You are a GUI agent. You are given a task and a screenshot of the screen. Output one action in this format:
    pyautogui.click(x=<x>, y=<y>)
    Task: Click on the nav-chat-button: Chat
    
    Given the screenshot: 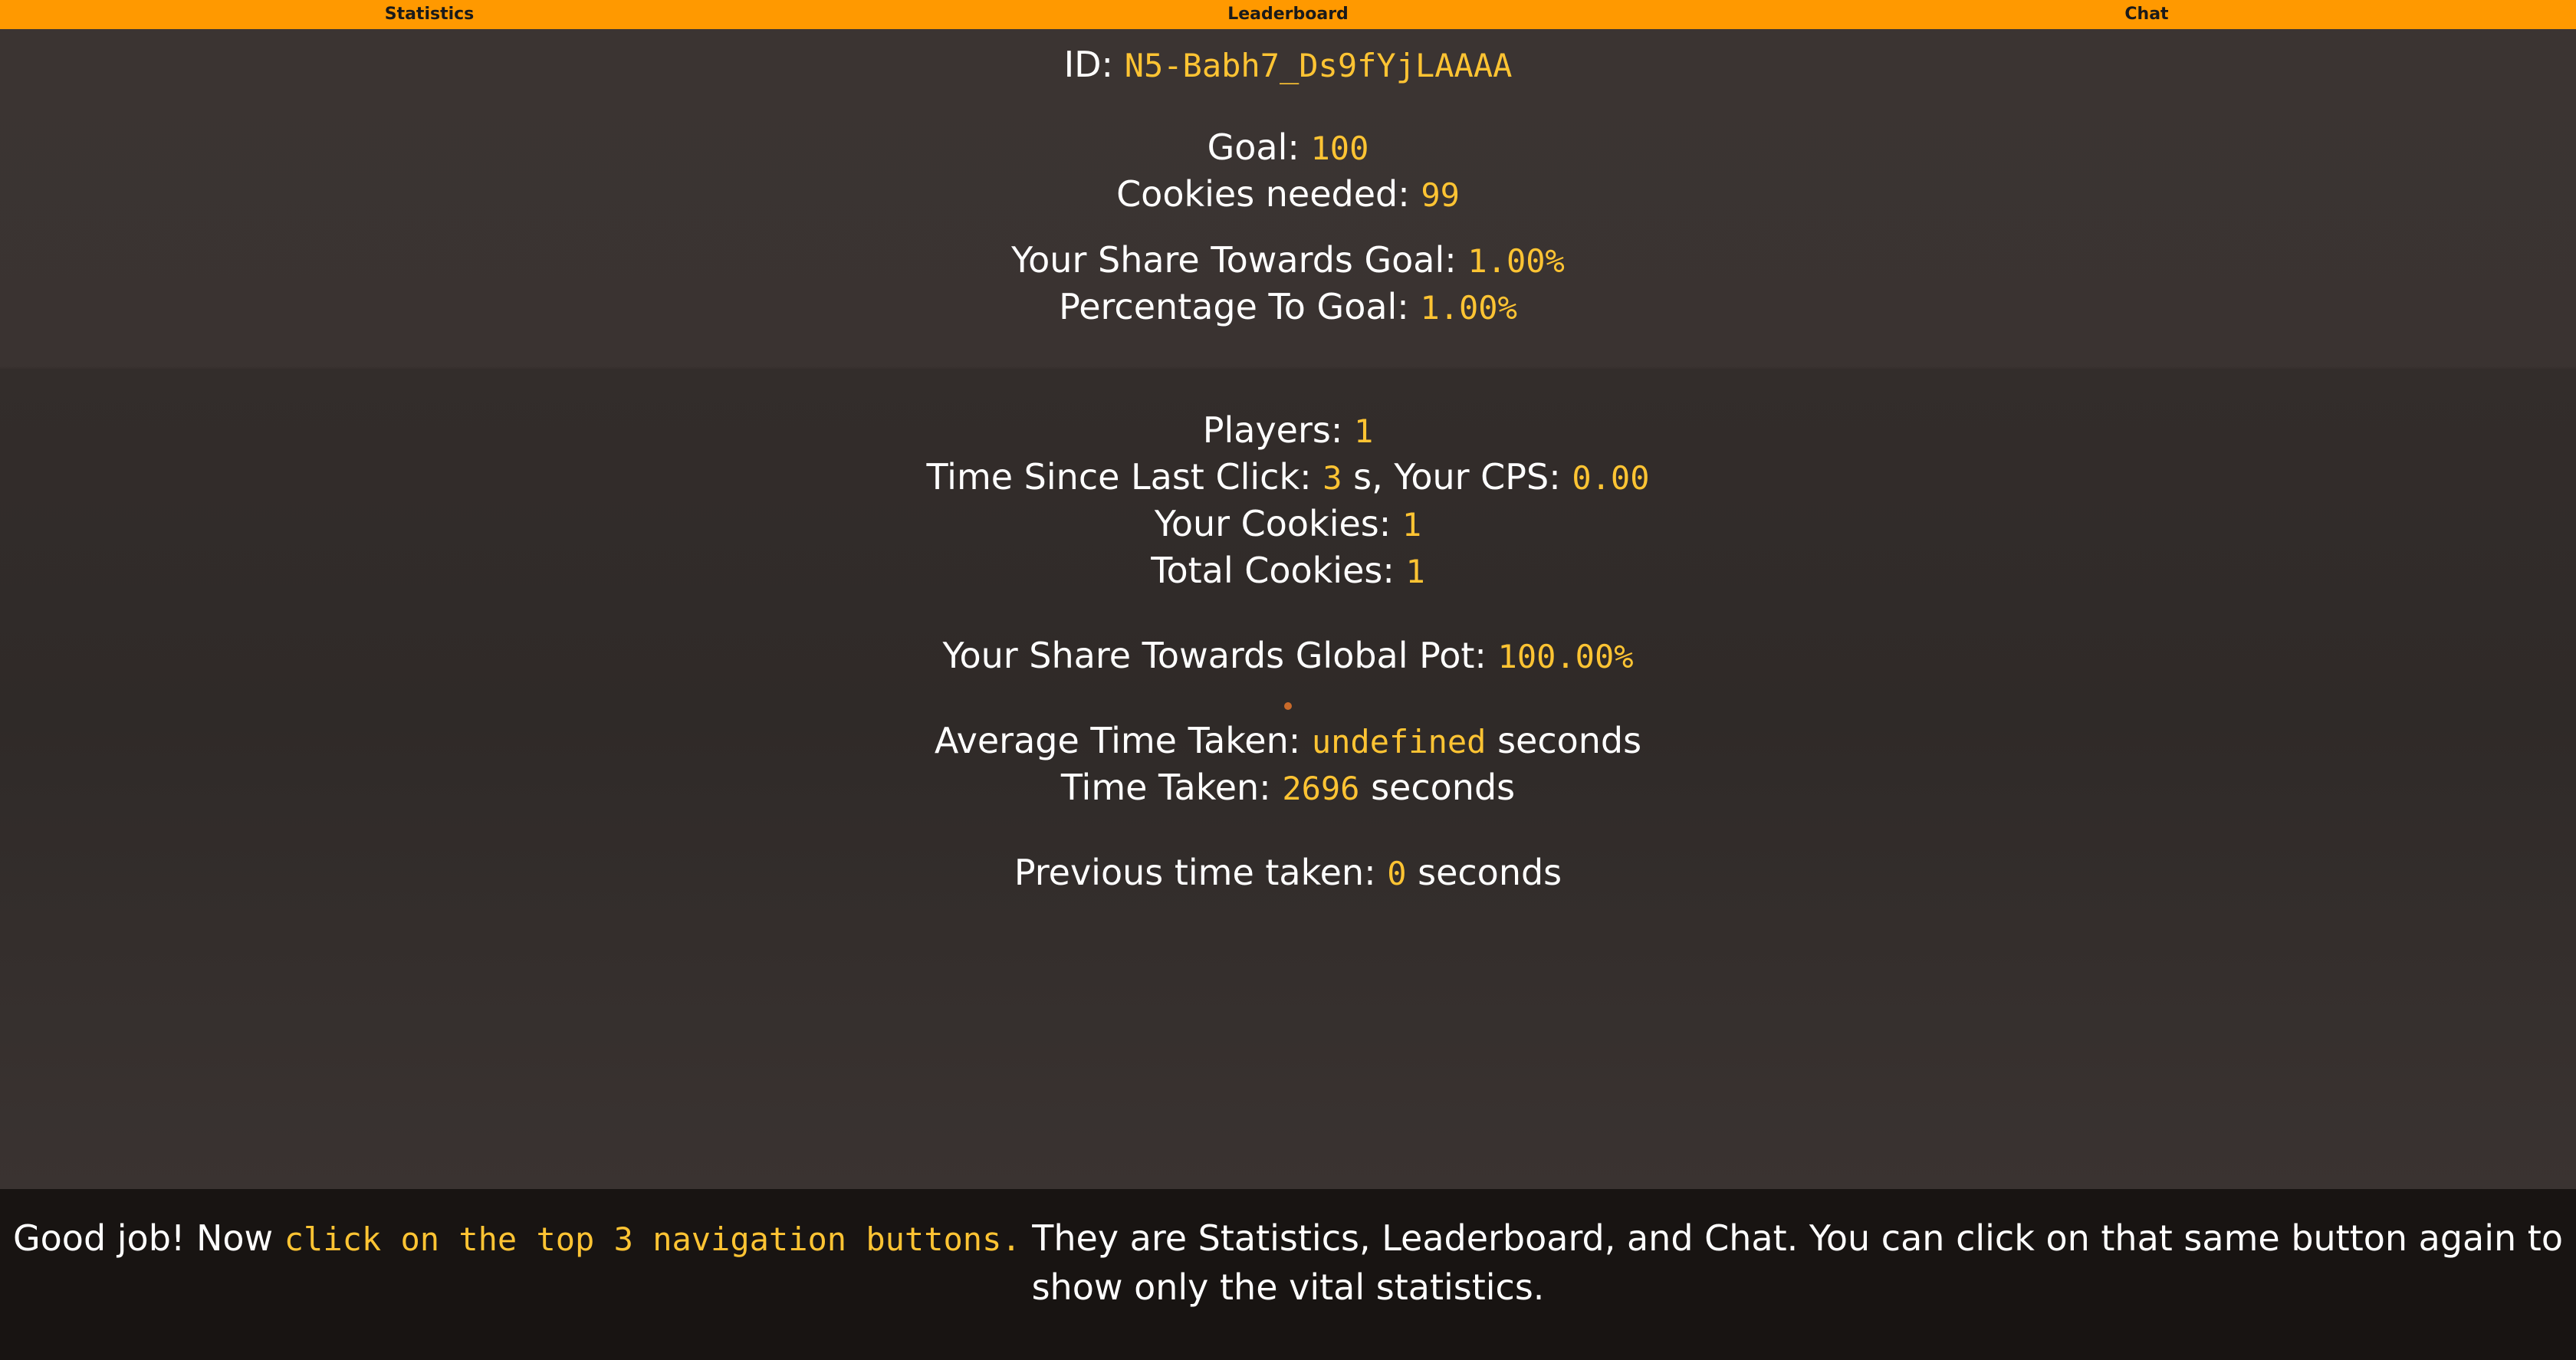 What is the action you would take?
    pyautogui.click(x=2146, y=15)
    